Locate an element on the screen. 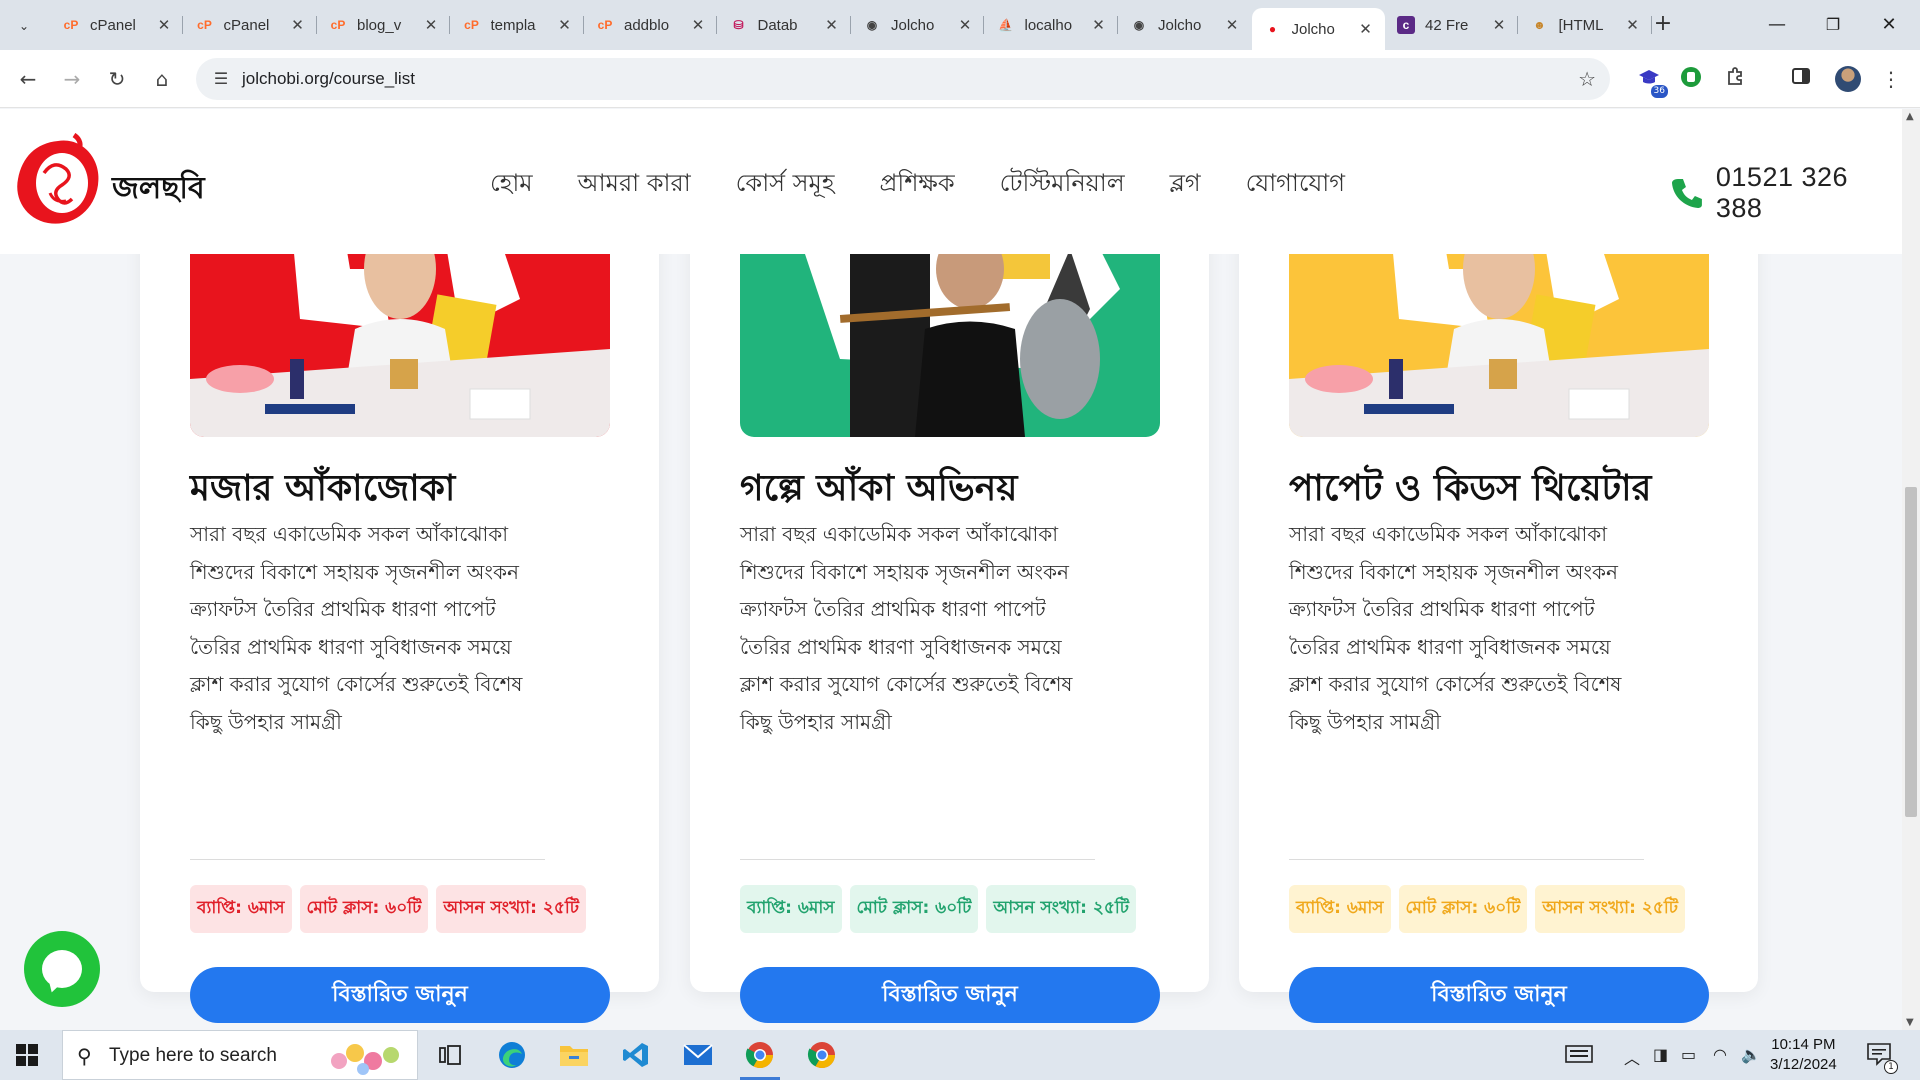 The height and width of the screenshot is (1080, 1920). notifications-icon: 1 is located at coordinates (1882, 1058).